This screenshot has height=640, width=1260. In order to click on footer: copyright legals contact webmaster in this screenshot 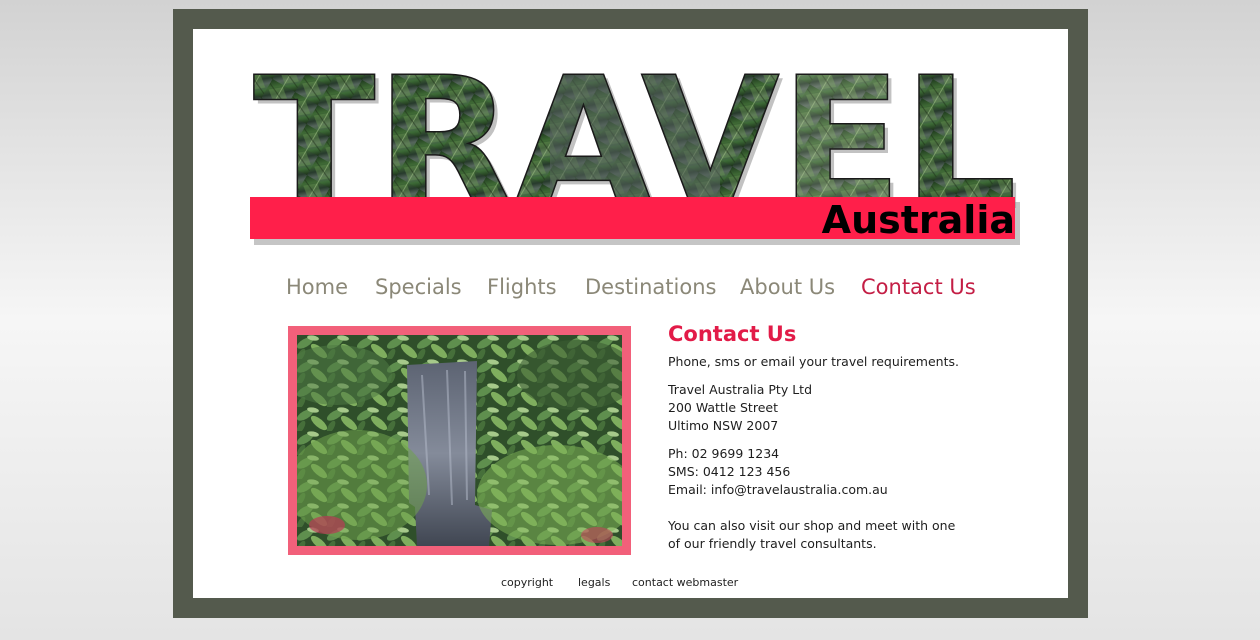, I will do `click(630, 584)`.